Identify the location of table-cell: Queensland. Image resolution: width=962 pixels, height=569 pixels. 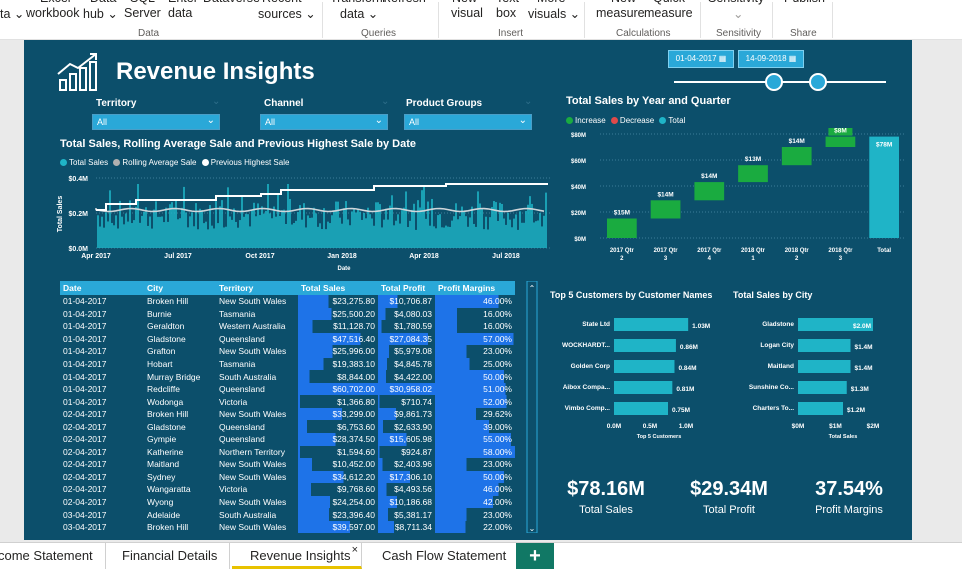
(242, 338).